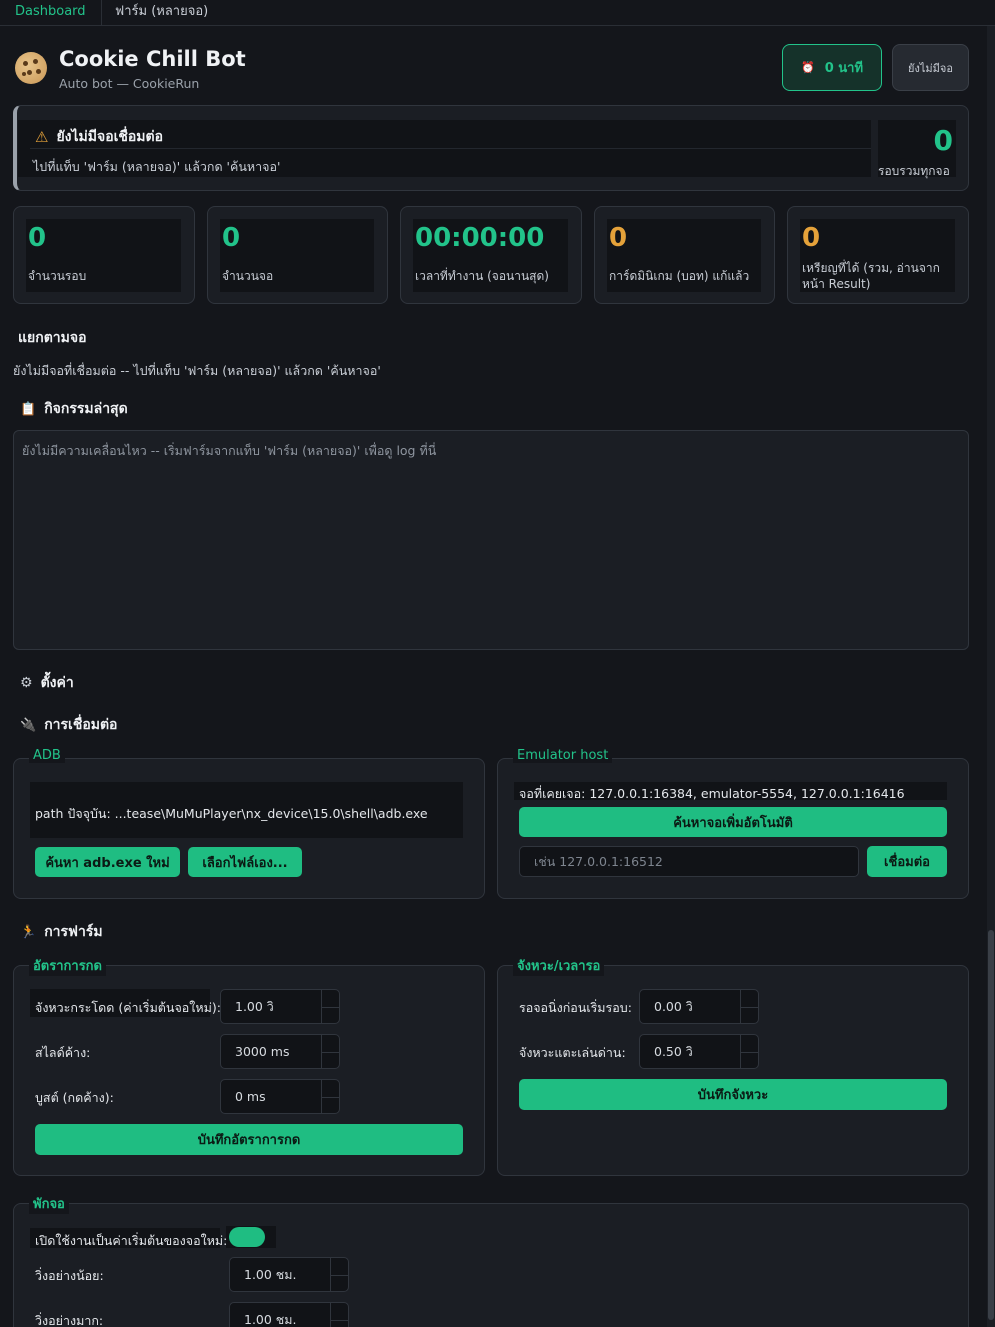 The width and height of the screenshot is (995, 1327). What do you see at coordinates (844, 68) in the screenshot?
I see `runtime-minutes-label: 0 นาที` at bounding box center [844, 68].